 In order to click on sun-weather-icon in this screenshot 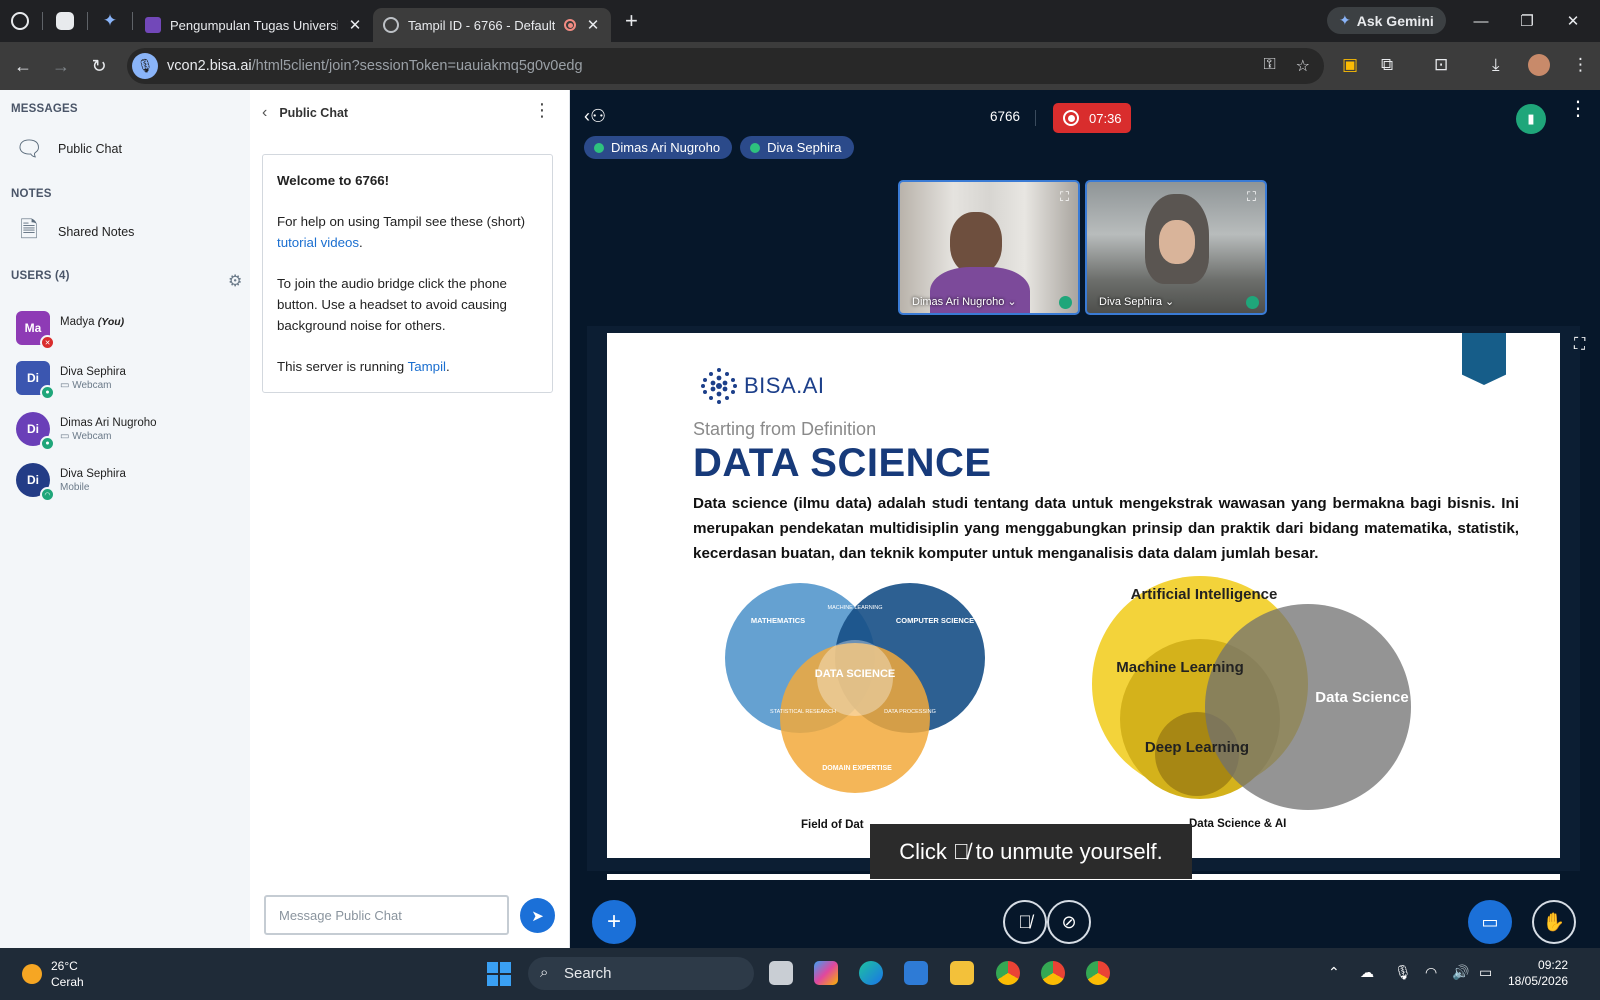, I will do `click(32, 974)`.